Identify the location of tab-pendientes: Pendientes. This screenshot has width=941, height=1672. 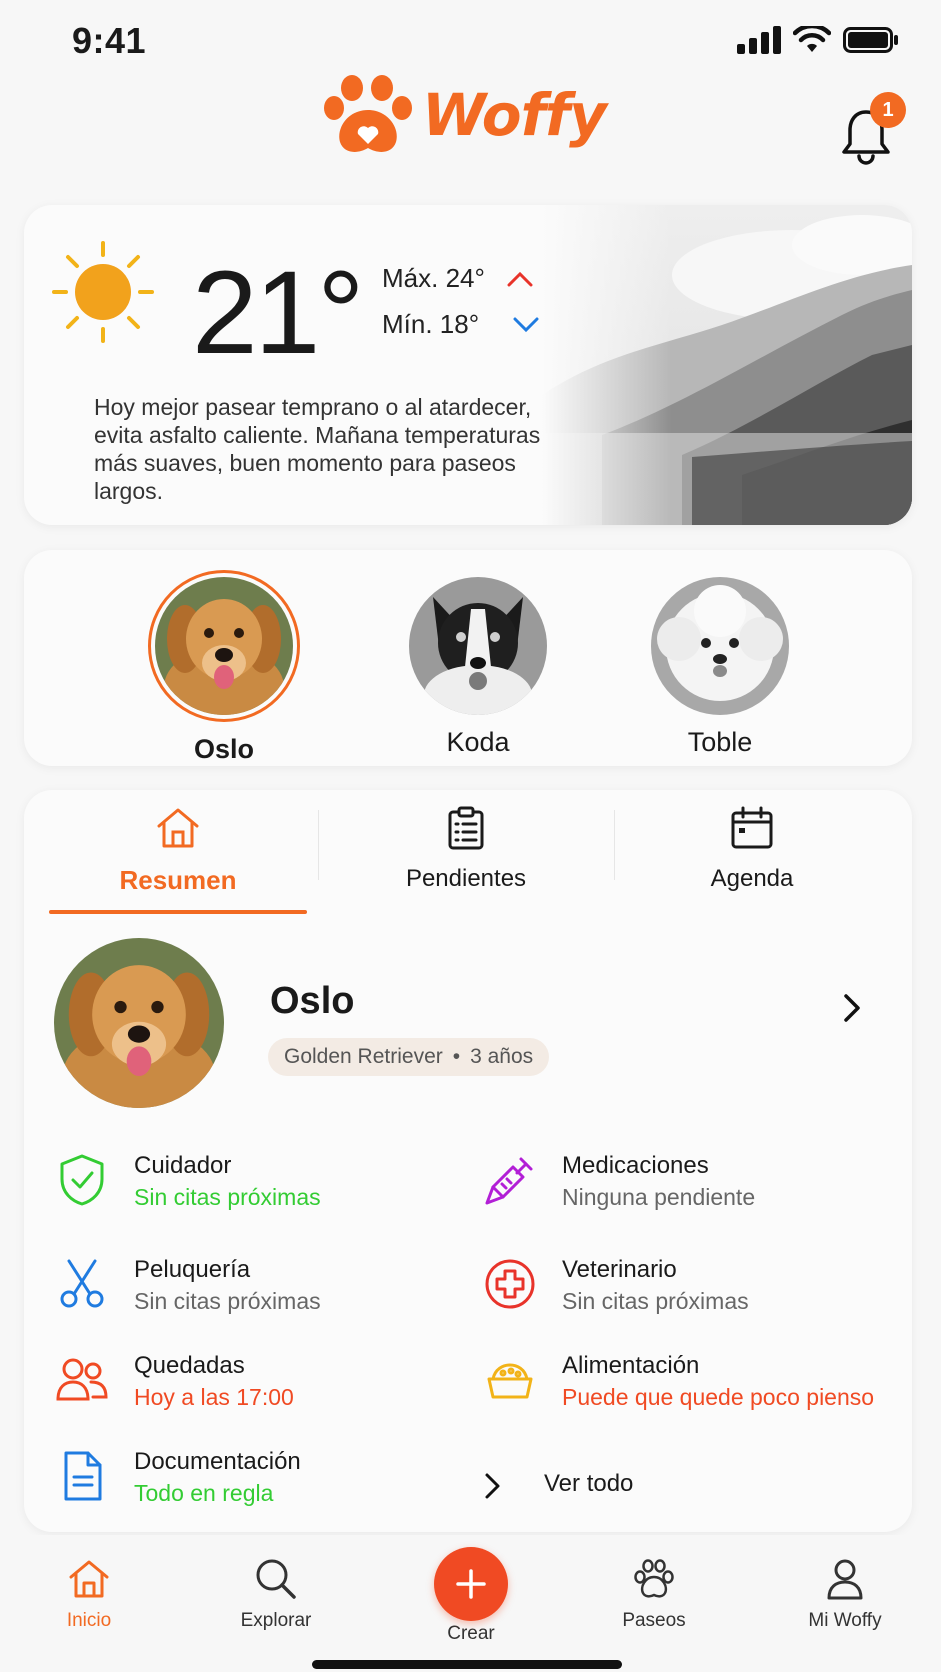
(466, 848).